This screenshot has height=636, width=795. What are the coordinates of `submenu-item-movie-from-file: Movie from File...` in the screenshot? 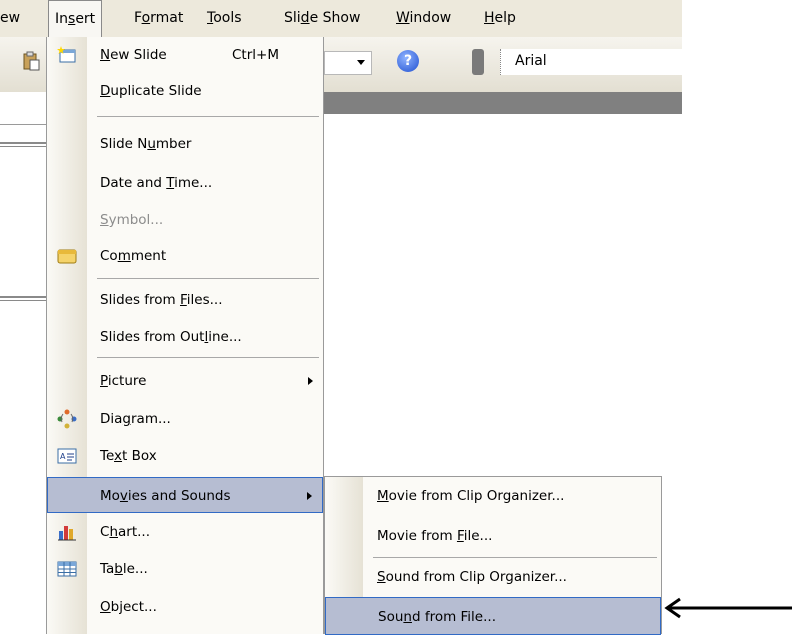 It's located at (493, 536).